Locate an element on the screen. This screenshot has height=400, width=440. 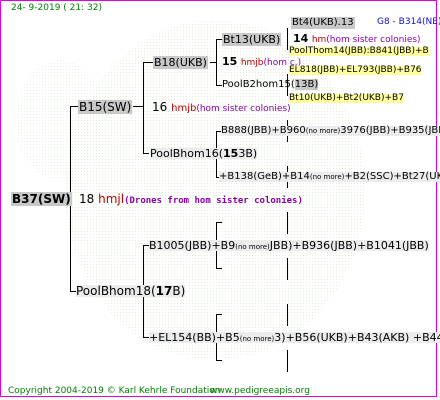
q3-entry: 14 hm(hom sister colonies) is located at coordinates (357, 39).